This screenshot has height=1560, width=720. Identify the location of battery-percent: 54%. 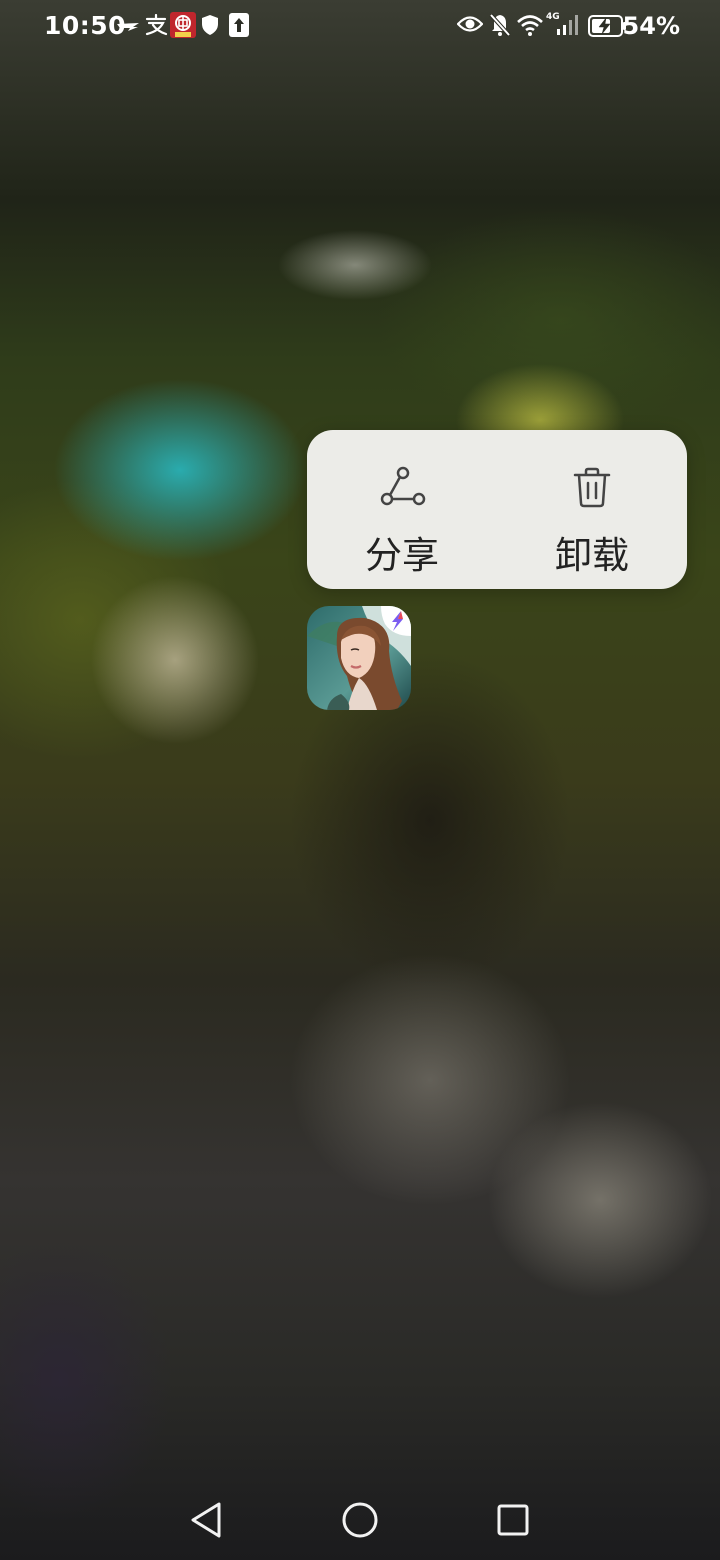
(651, 26).